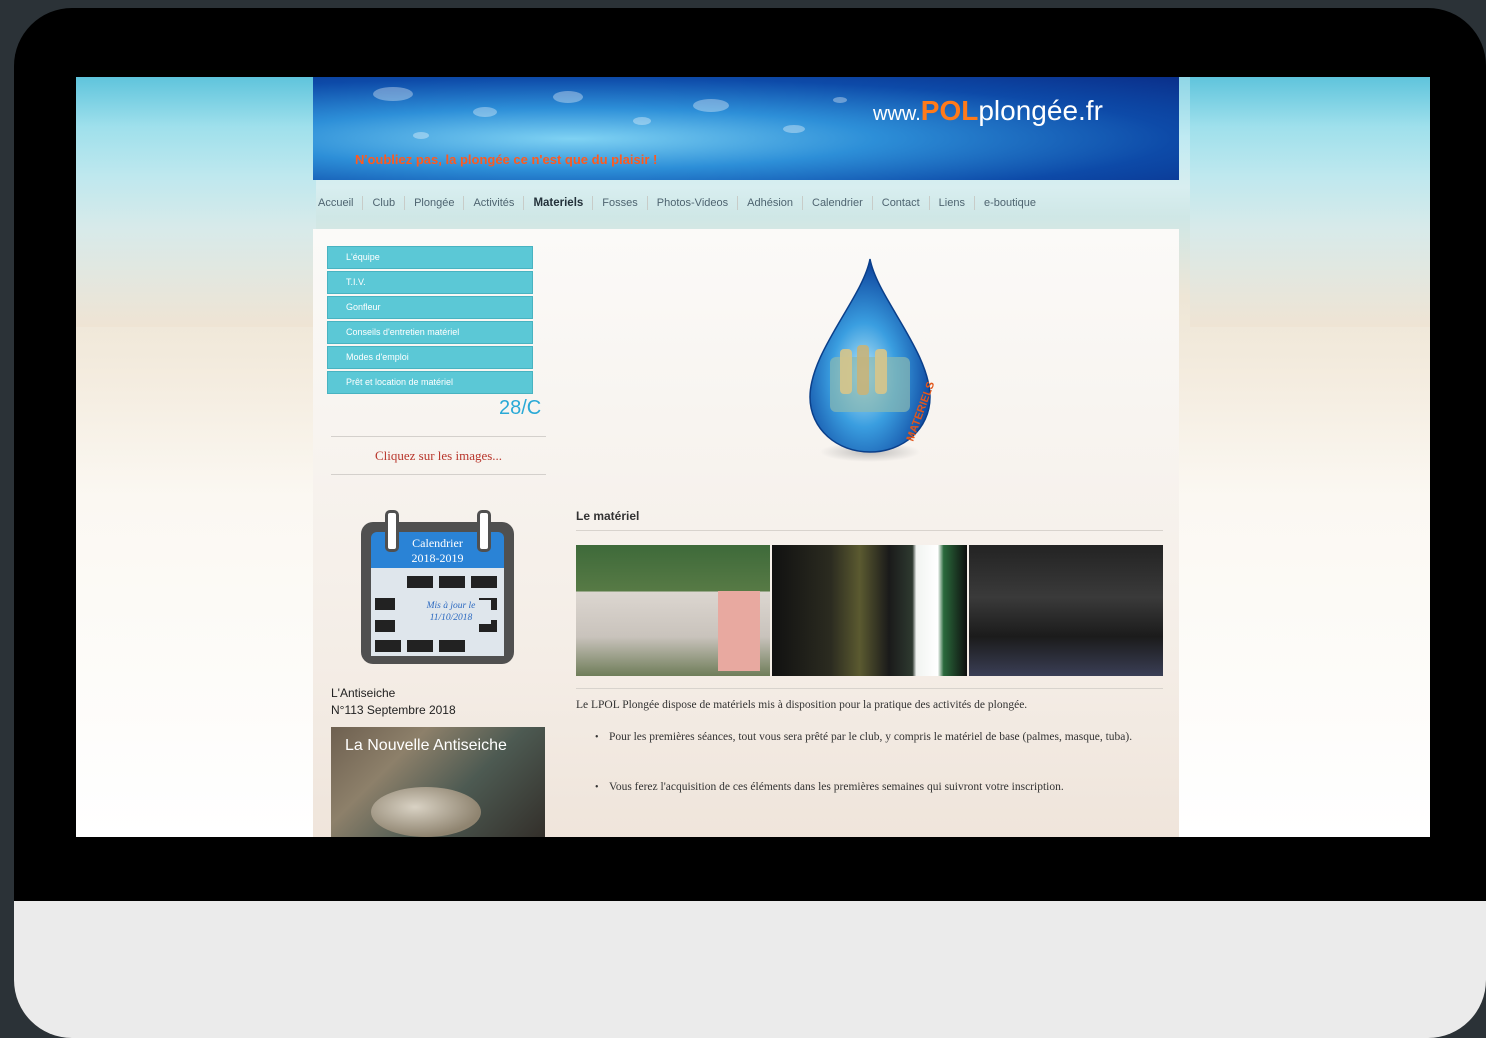 Image resolution: width=1486 pixels, height=1038 pixels. What do you see at coordinates (1010, 203) in the screenshot?
I see `nav-item-e-boutique: e-boutique` at bounding box center [1010, 203].